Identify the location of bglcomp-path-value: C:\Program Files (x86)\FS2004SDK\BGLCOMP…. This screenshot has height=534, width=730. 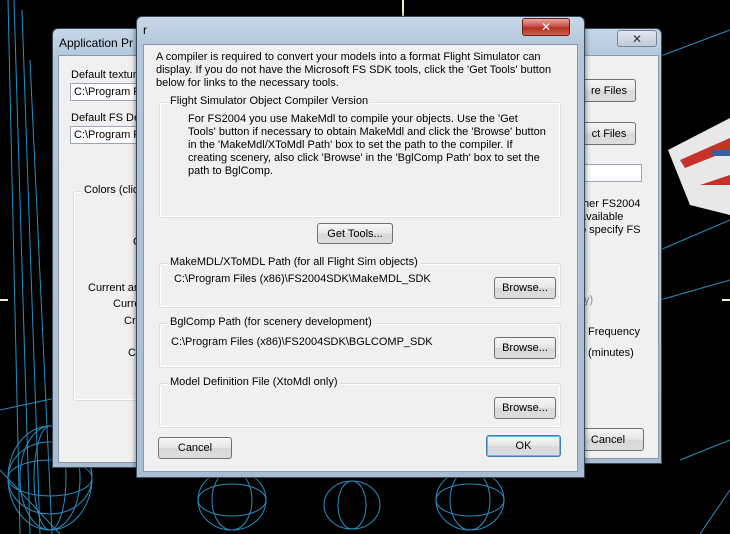
(302, 342).